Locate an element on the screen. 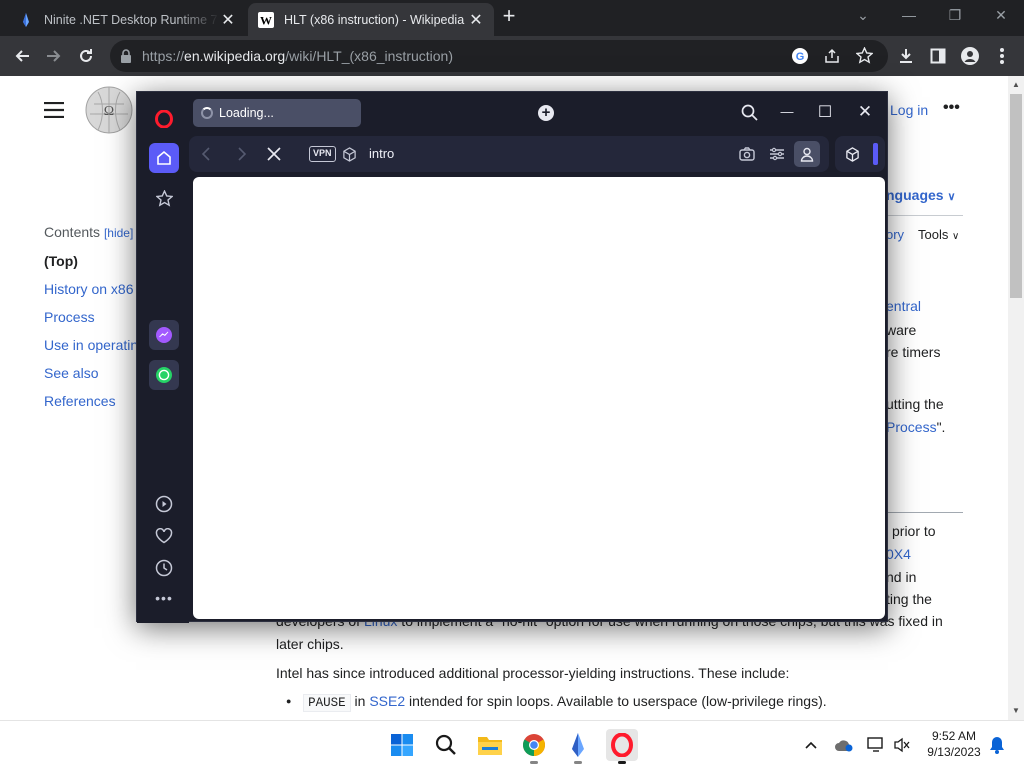 The image size is (1024, 768). more-options-icon: ••• is located at coordinates (951, 108).